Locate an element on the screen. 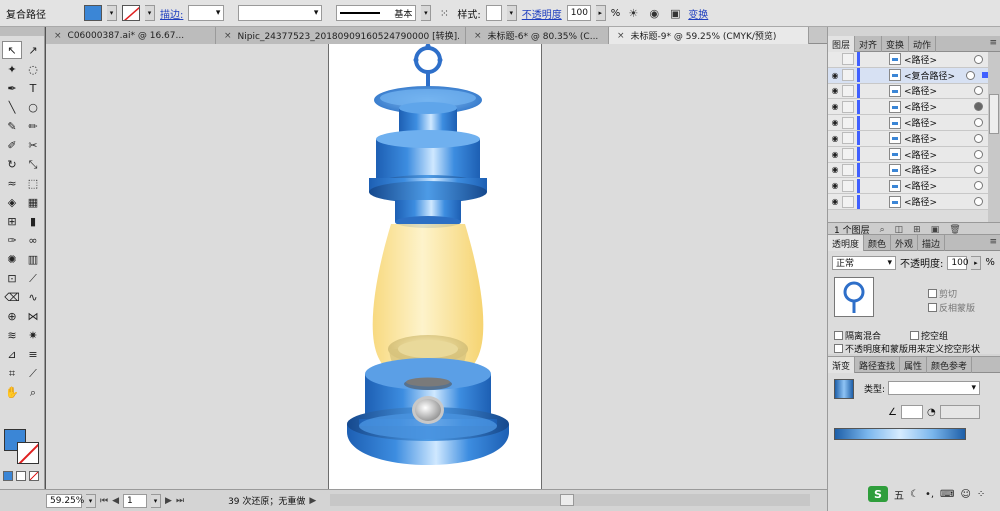 This screenshot has height=511, width=1000. gradient-mode-icon is located at coordinates (21, 476).